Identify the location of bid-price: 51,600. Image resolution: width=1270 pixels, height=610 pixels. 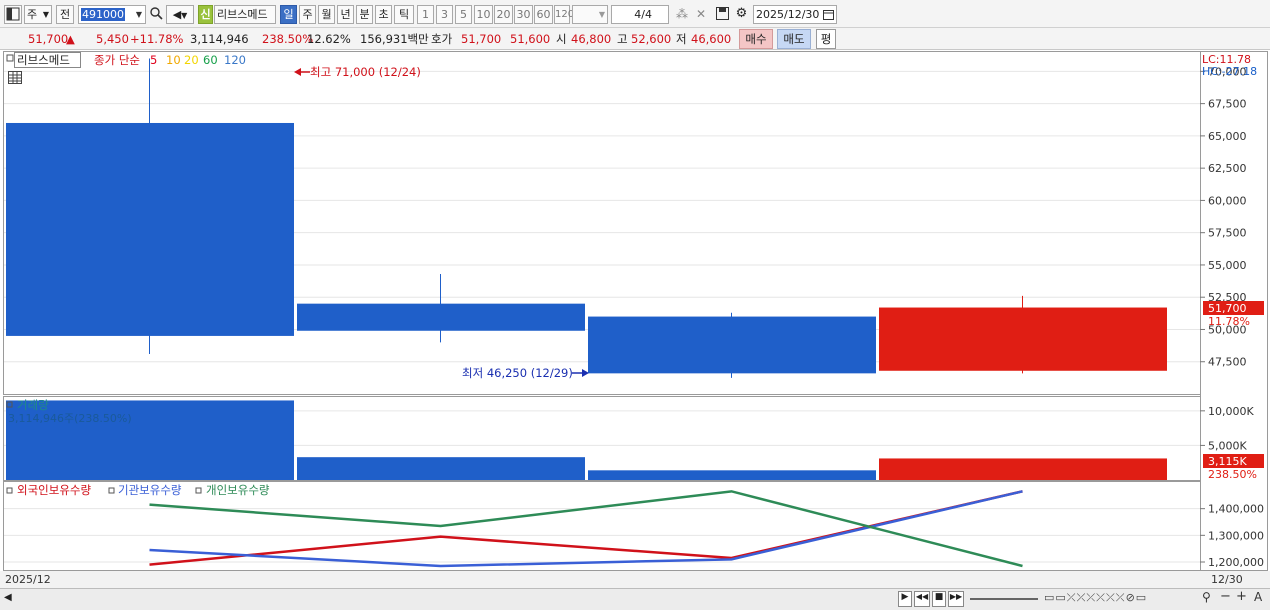
(530, 39).